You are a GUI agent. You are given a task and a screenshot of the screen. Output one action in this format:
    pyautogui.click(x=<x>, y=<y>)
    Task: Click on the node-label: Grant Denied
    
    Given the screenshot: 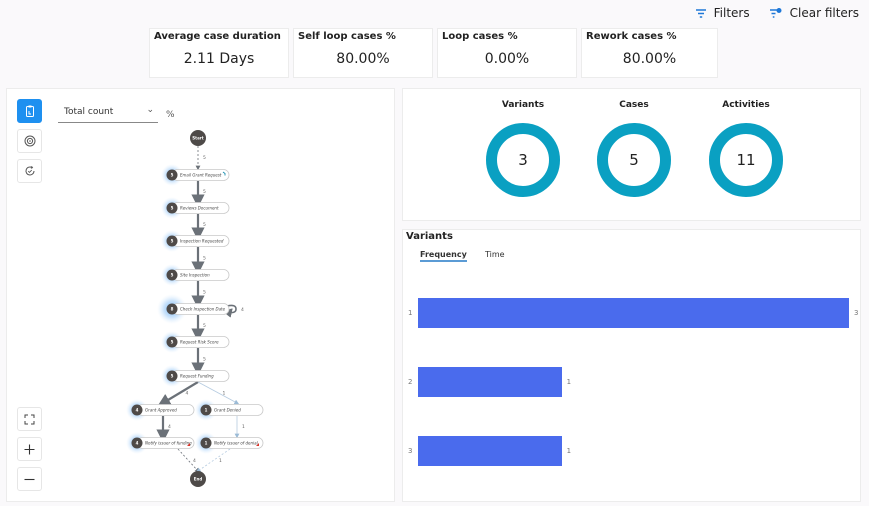 What is the action you would take?
    pyautogui.click(x=227, y=410)
    